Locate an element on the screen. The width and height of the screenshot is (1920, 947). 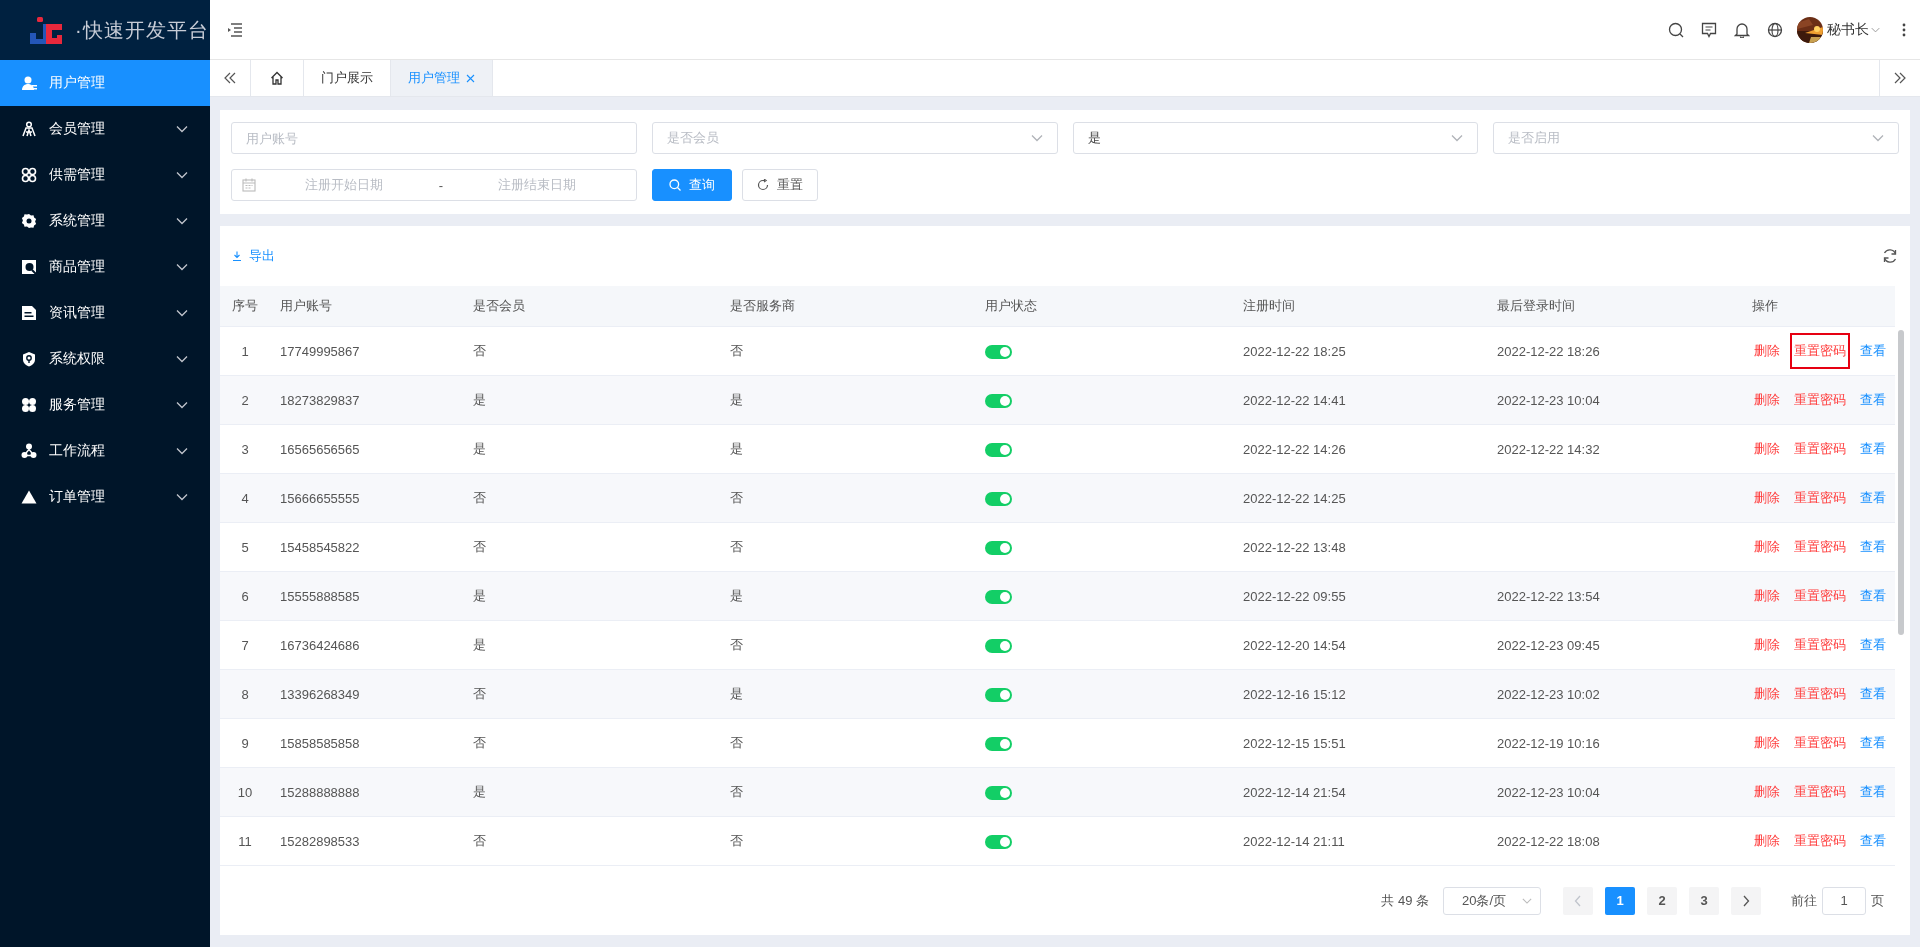
table-cell: 2022-12-14 21:54 is located at coordinates (1360, 792).